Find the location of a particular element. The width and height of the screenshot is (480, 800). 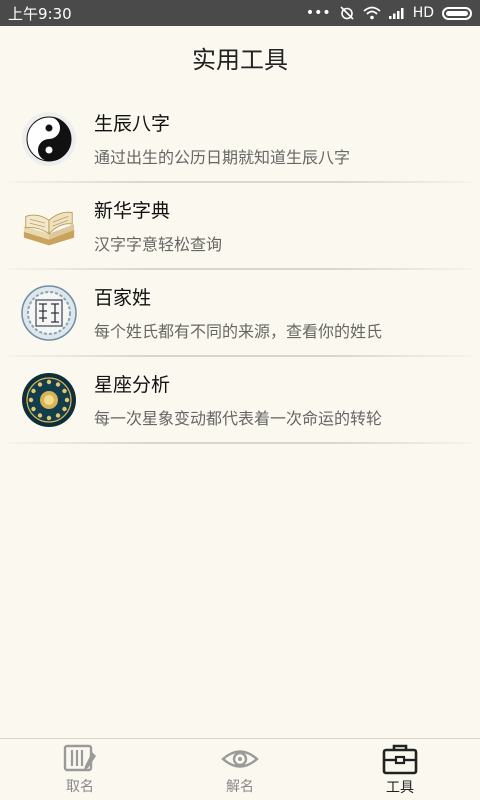

surname-seal-icon is located at coordinates (49, 313).